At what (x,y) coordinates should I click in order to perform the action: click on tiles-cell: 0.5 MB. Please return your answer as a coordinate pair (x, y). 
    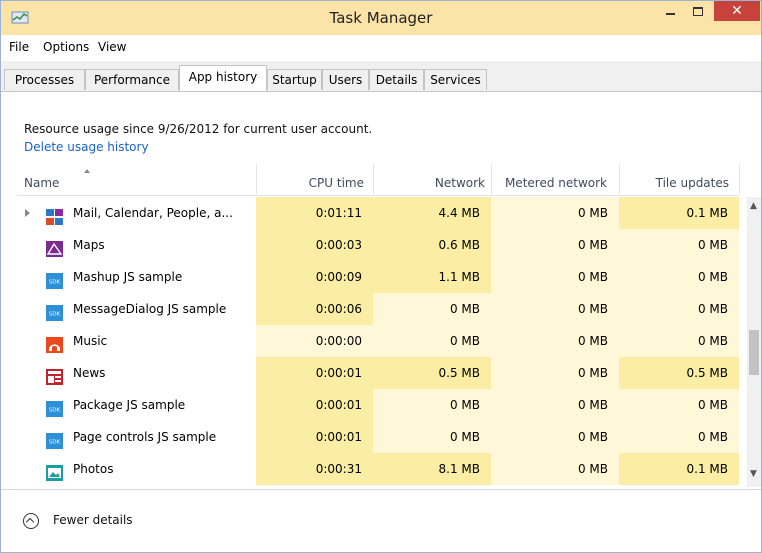
    Looking at the image, I should click on (679, 373).